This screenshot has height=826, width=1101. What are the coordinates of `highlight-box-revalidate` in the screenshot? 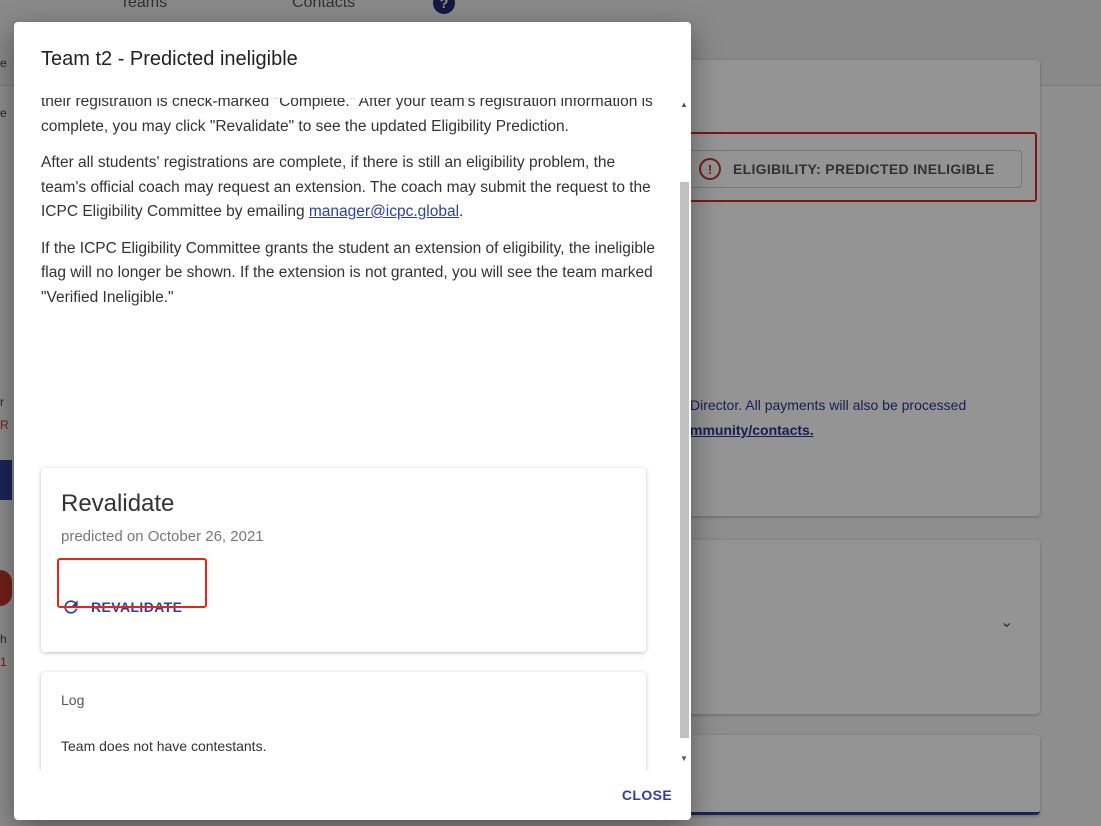 It's located at (132, 583).